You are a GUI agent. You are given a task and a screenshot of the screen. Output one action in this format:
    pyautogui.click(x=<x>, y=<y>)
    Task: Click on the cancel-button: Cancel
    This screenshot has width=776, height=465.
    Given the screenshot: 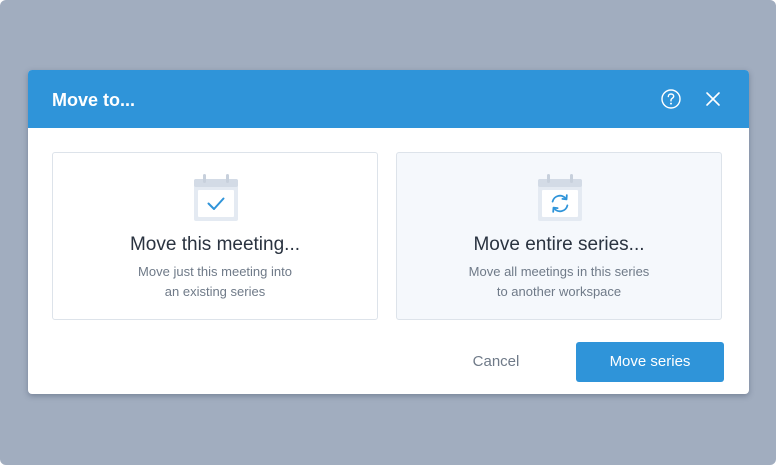 What is the action you would take?
    pyautogui.click(x=496, y=362)
    